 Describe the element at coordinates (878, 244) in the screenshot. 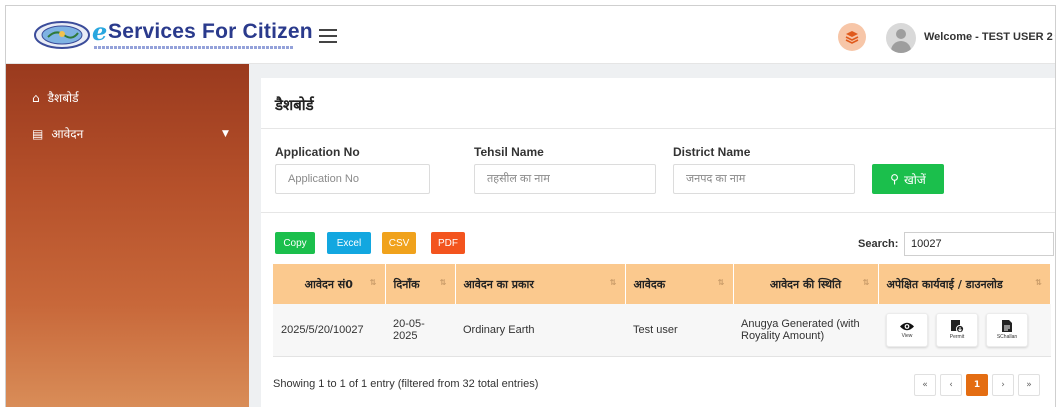

I see `table-search-label: Search:` at that location.